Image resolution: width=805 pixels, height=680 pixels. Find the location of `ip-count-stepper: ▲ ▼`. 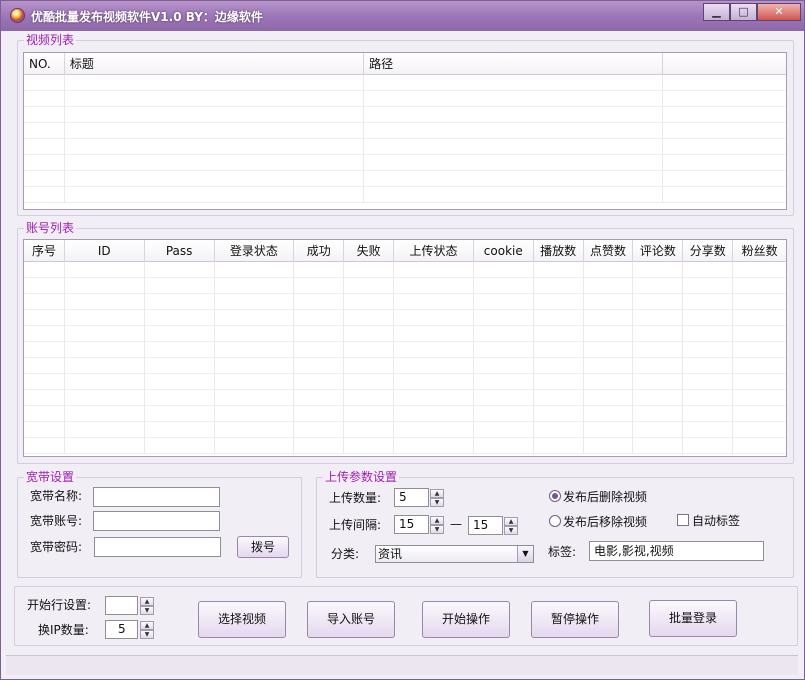

ip-count-stepper: ▲ ▼ is located at coordinates (147, 630).